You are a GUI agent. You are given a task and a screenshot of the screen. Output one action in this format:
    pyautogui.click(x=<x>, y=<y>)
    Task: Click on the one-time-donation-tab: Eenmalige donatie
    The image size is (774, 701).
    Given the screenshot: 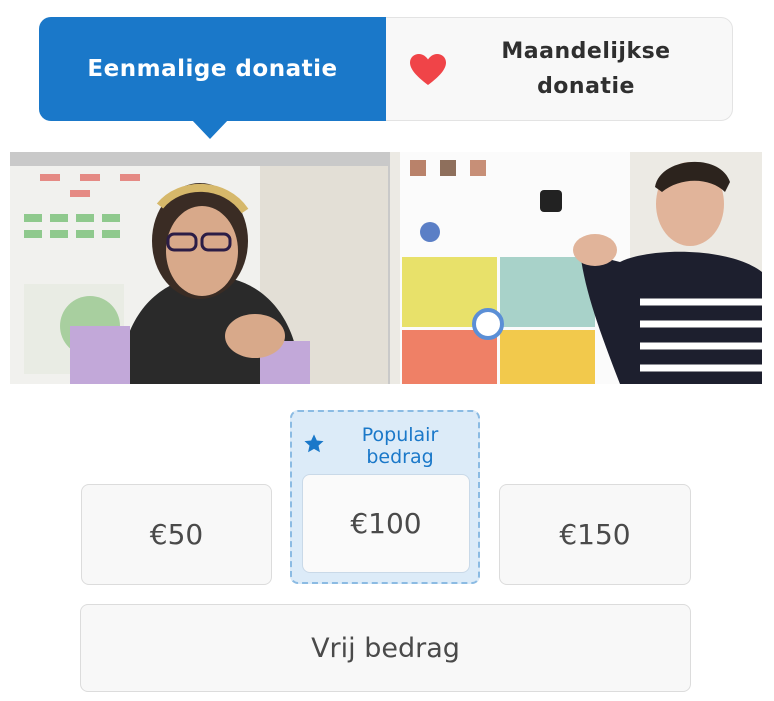 What is the action you would take?
    pyautogui.click(x=212, y=78)
    